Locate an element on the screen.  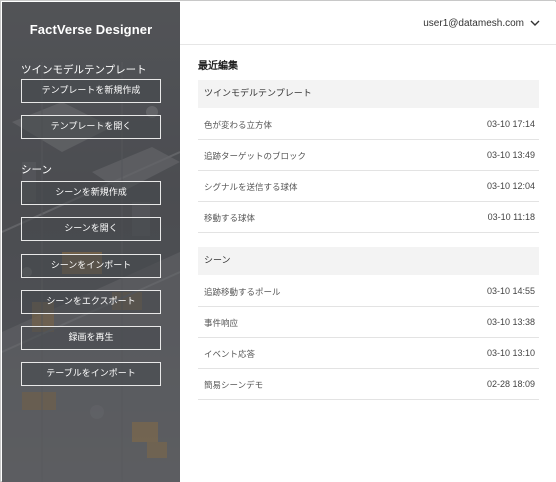
group-heading-scene: シーン is located at coordinates (368, 261).